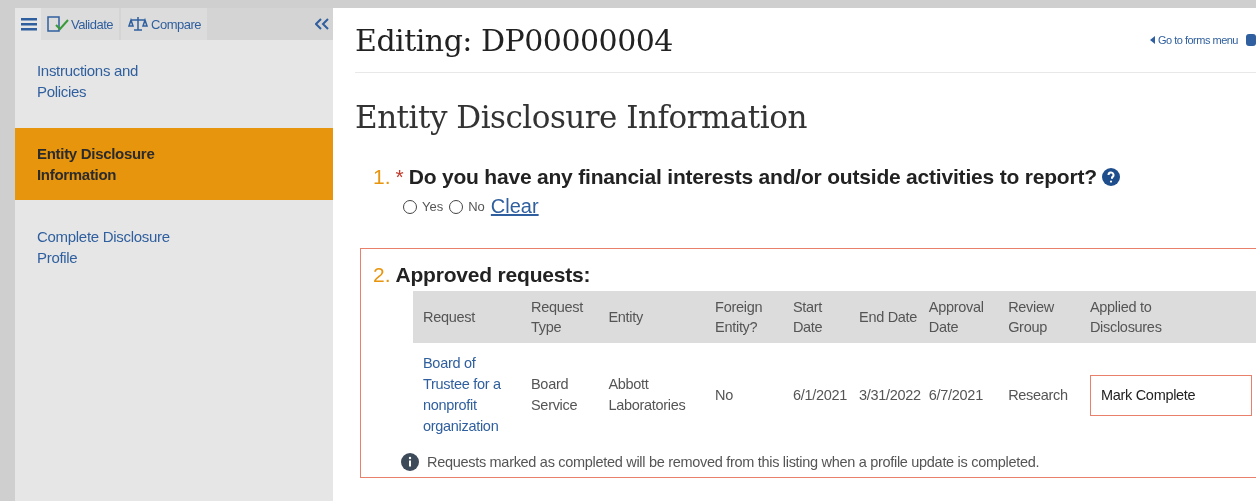 Image resolution: width=1256 pixels, height=501 pixels. Describe the element at coordinates (476, 206) in the screenshot. I see `radio-label: No` at that location.